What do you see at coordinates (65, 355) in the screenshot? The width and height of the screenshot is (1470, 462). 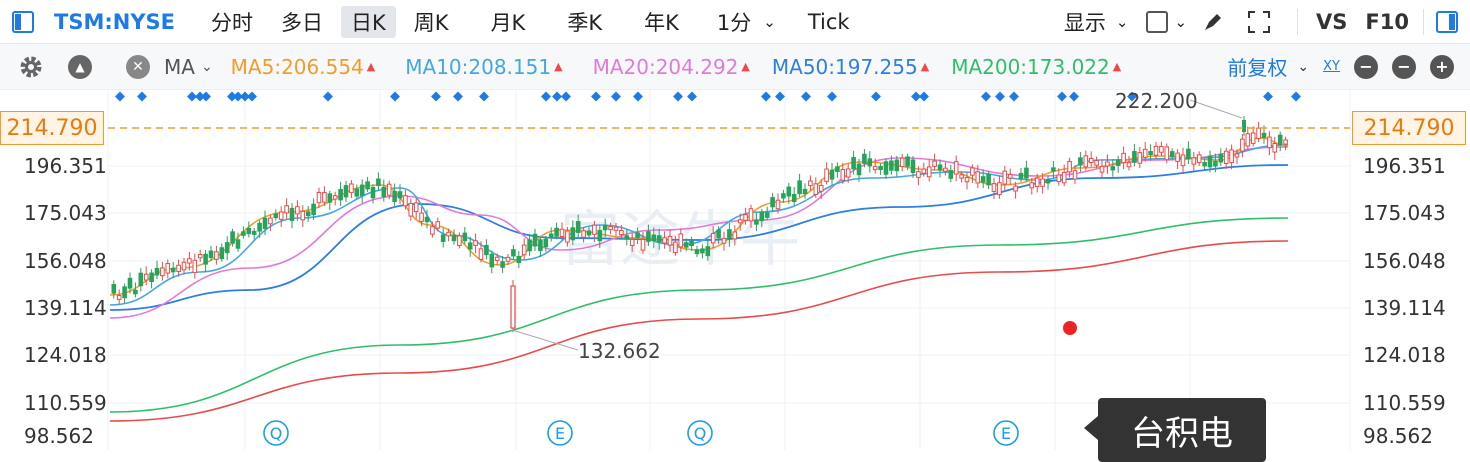 I see `y-tick-left: 124.018` at bounding box center [65, 355].